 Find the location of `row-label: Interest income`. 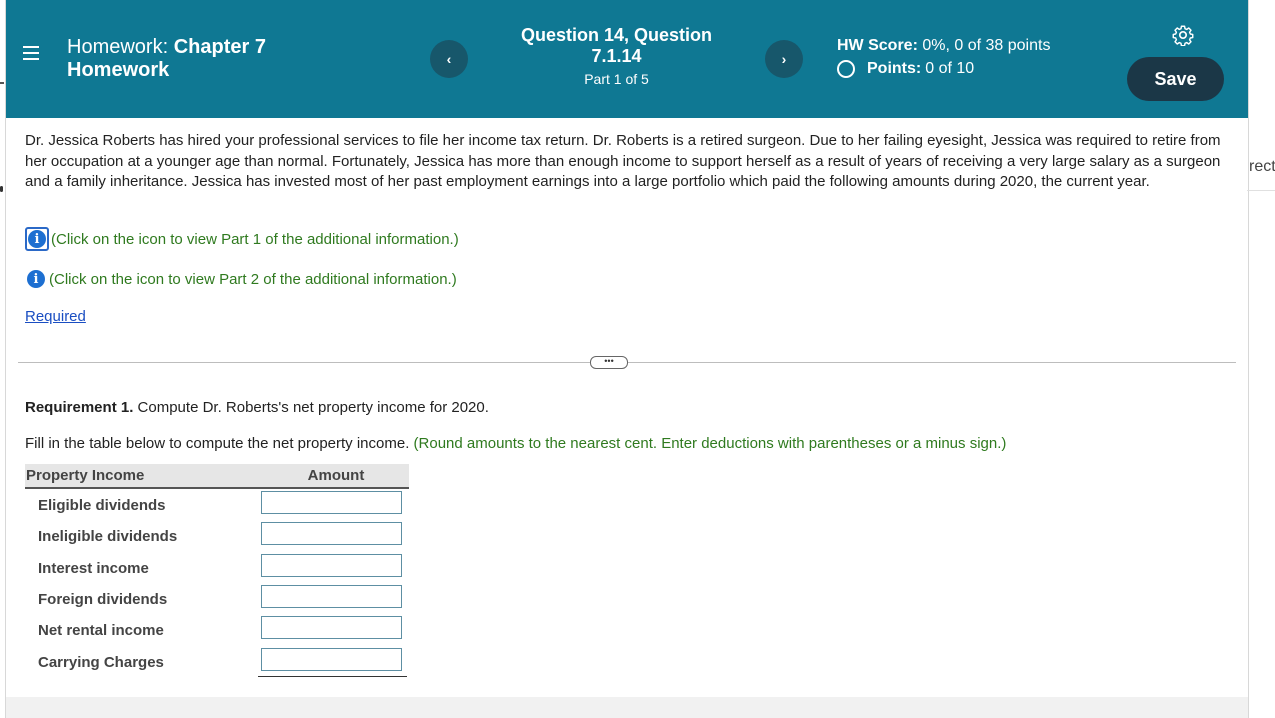

row-label: Interest income is located at coordinates (93, 568).